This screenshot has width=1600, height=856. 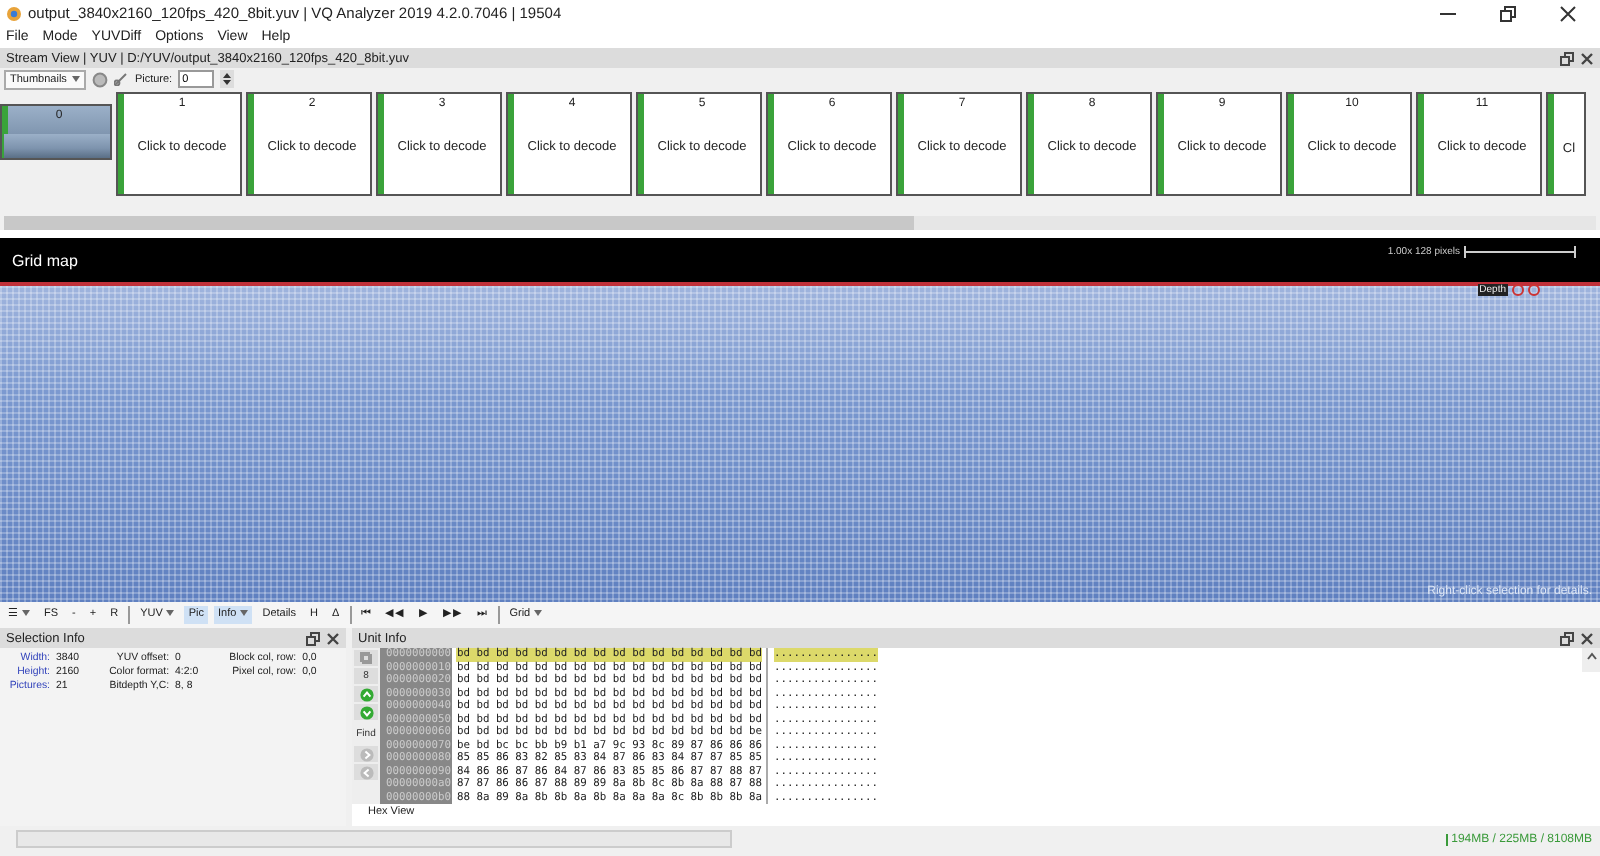 What do you see at coordinates (14, 13) in the screenshot?
I see `app-icon` at bounding box center [14, 13].